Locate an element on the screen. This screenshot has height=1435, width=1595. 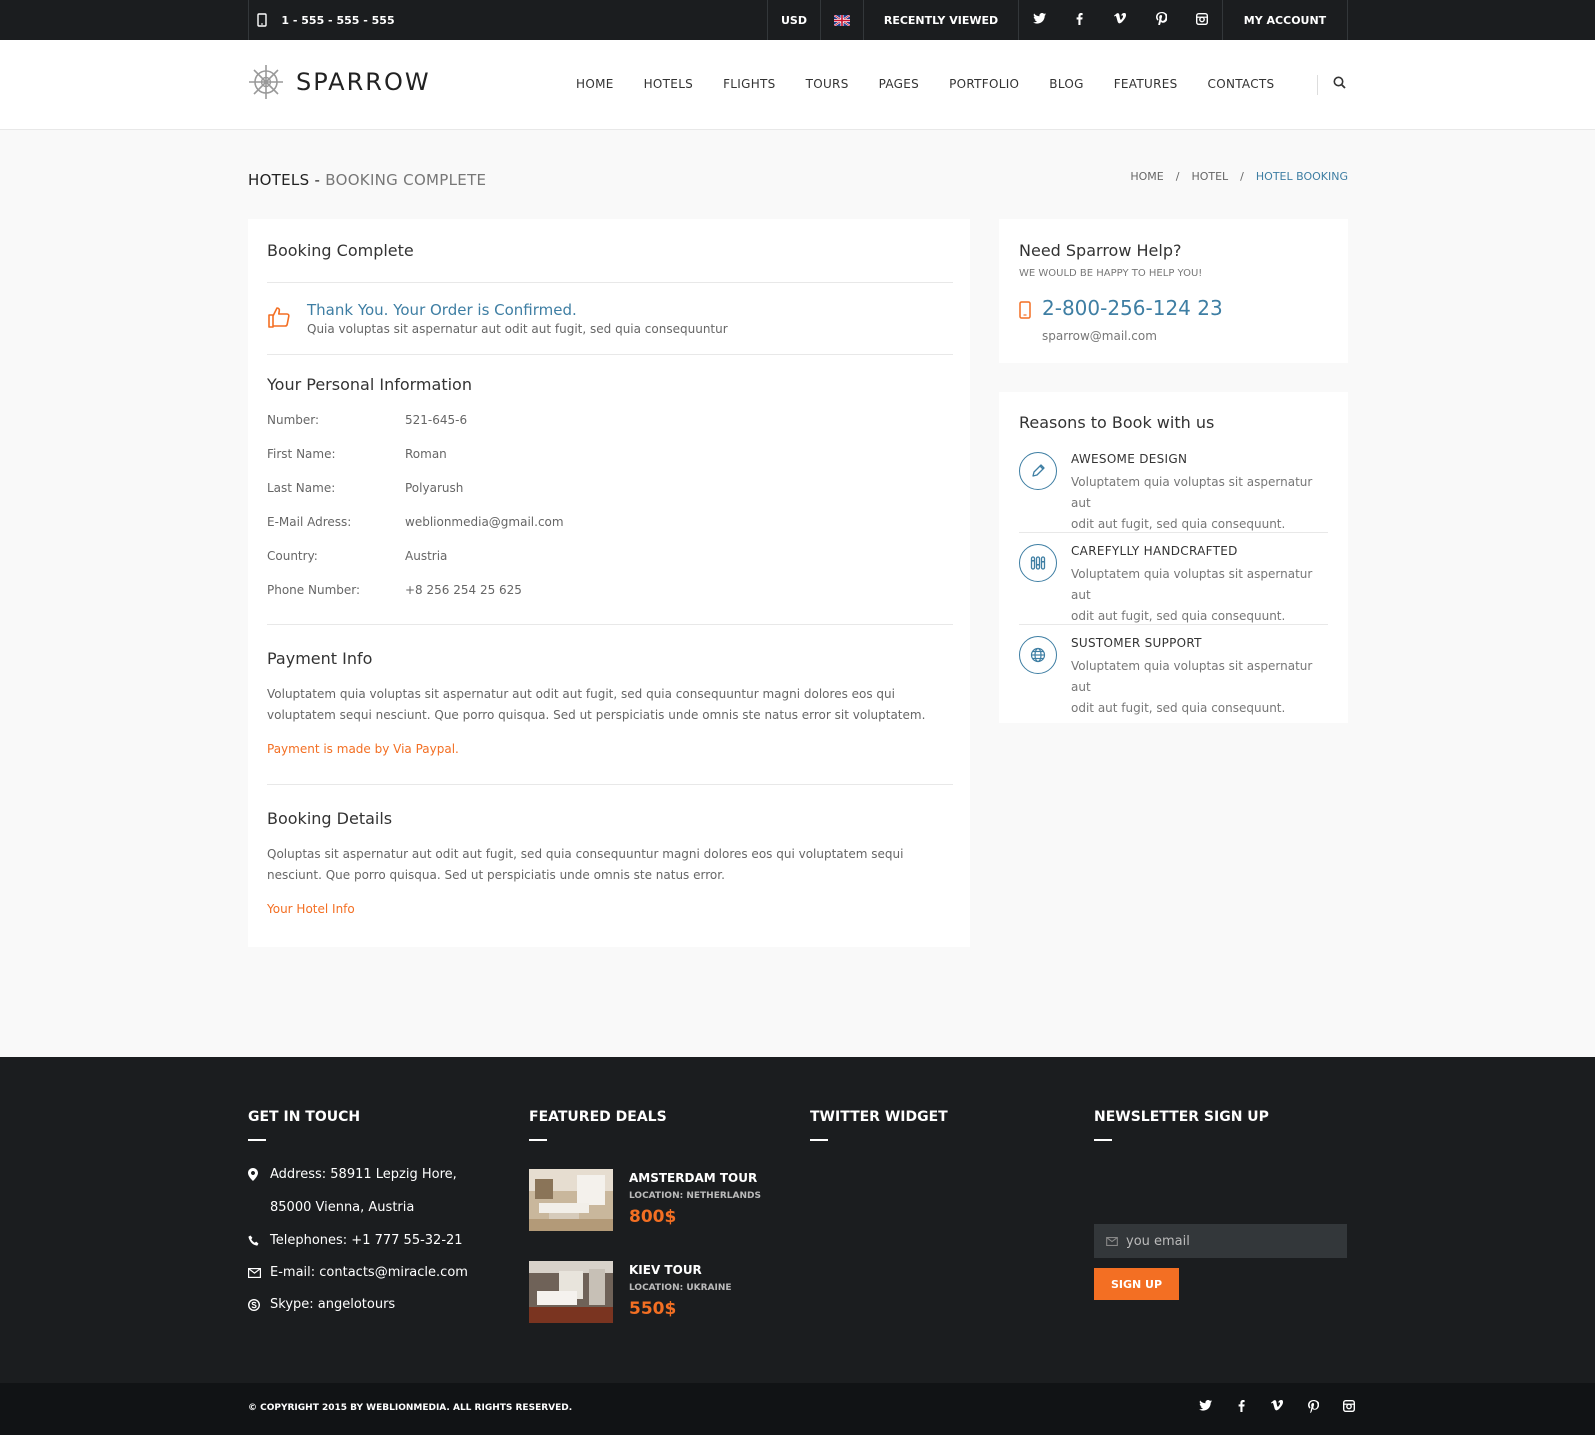
my-account-link: MY ACCOUNT is located at coordinates (1285, 20).